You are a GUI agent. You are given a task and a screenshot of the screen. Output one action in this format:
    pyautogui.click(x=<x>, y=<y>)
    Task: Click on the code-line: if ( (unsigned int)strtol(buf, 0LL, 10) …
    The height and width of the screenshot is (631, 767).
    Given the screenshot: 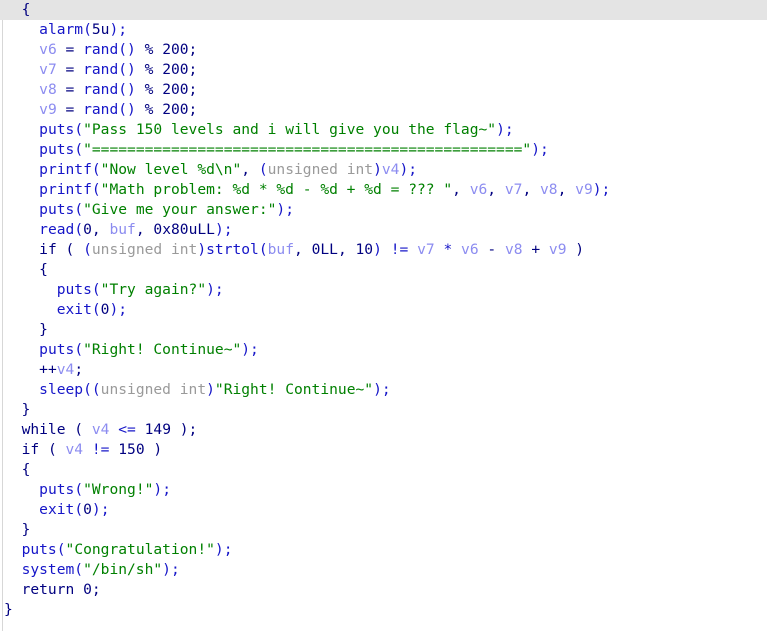 What is the action you would take?
    pyautogui.click(x=383, y=250)
    